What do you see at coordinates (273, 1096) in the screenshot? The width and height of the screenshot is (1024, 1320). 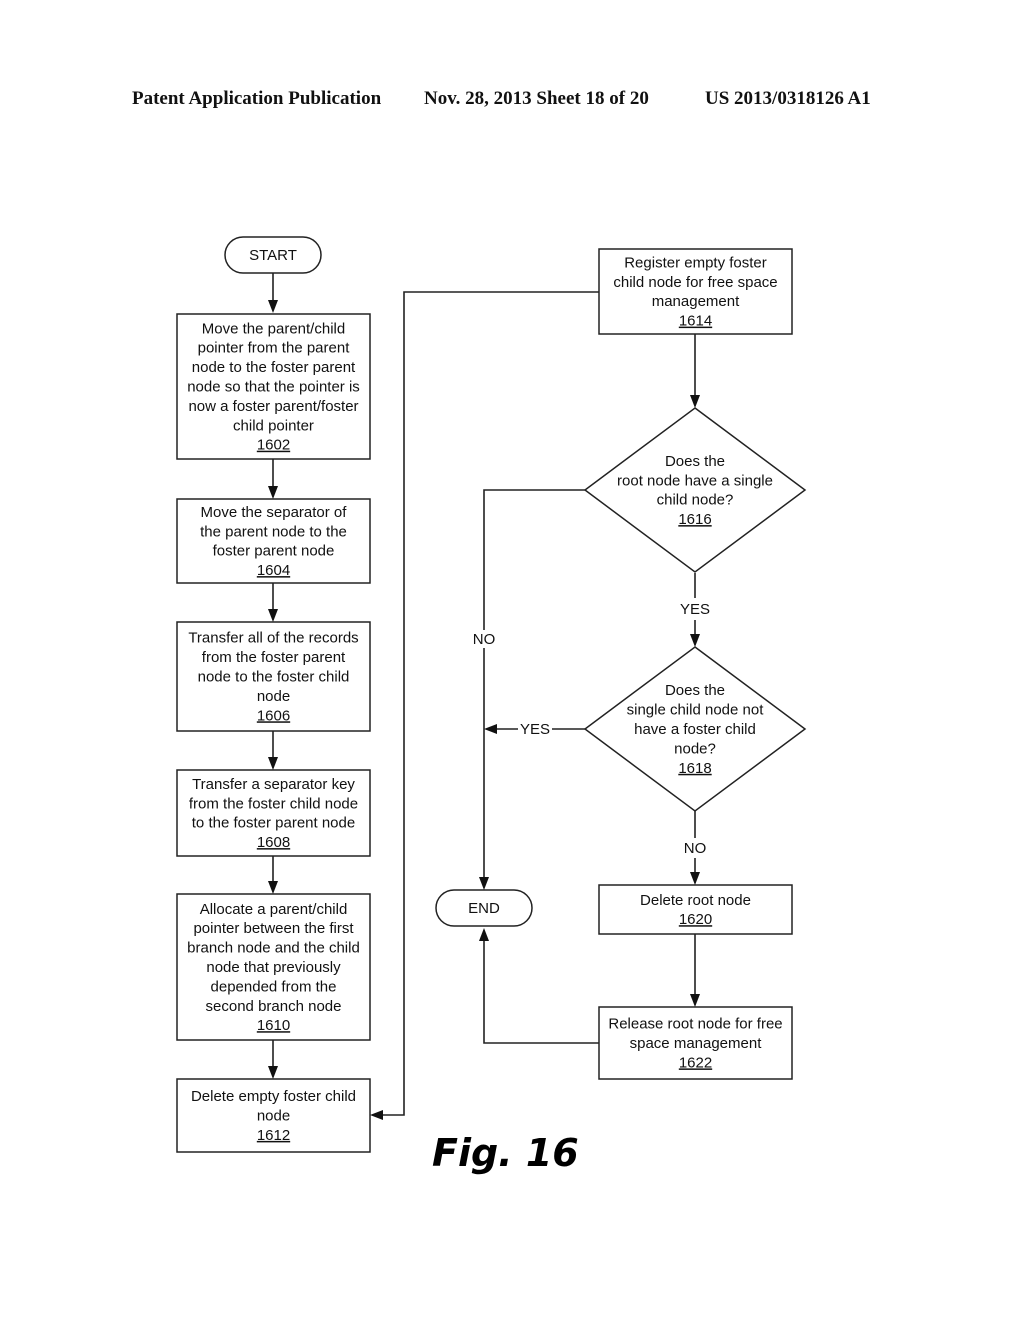 I see `node-text-line: Delete empty foster child` at bounding box center [273, 1096].